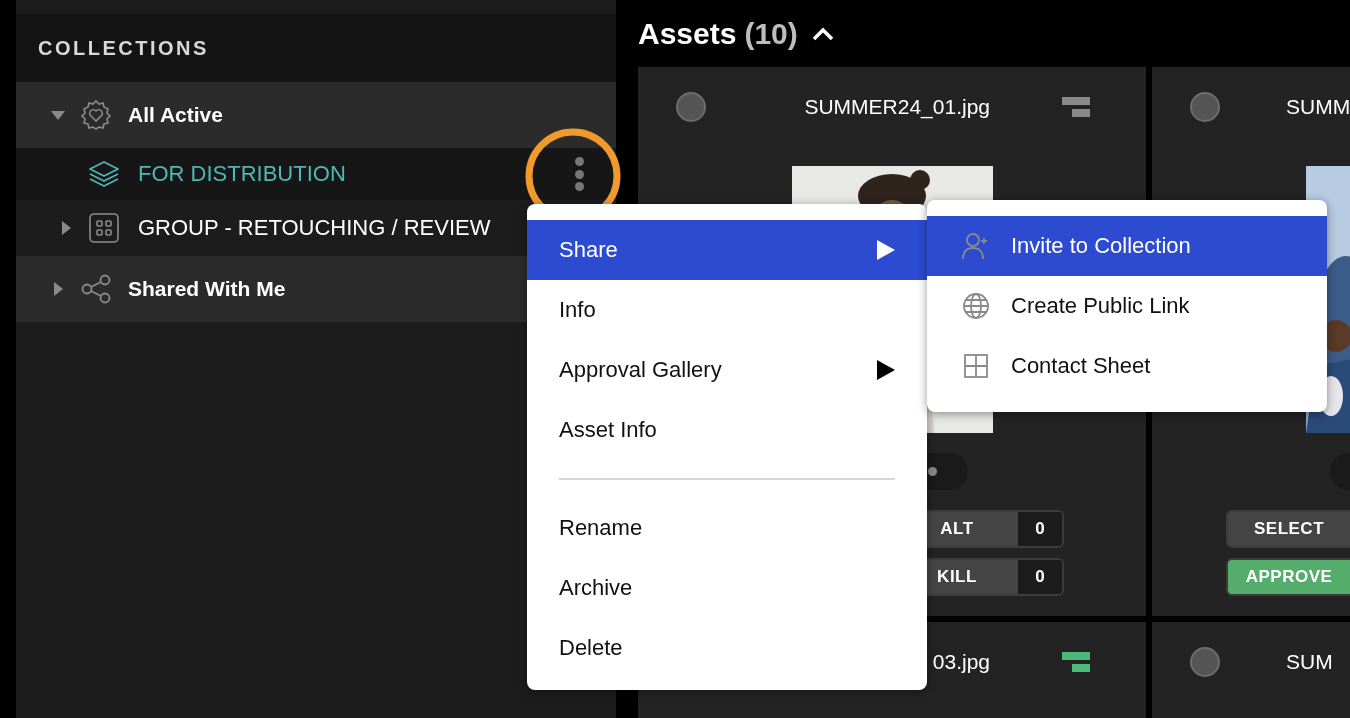  I want to click on asset-filename: SUMMER24_01.jpg, so click(897, 107).